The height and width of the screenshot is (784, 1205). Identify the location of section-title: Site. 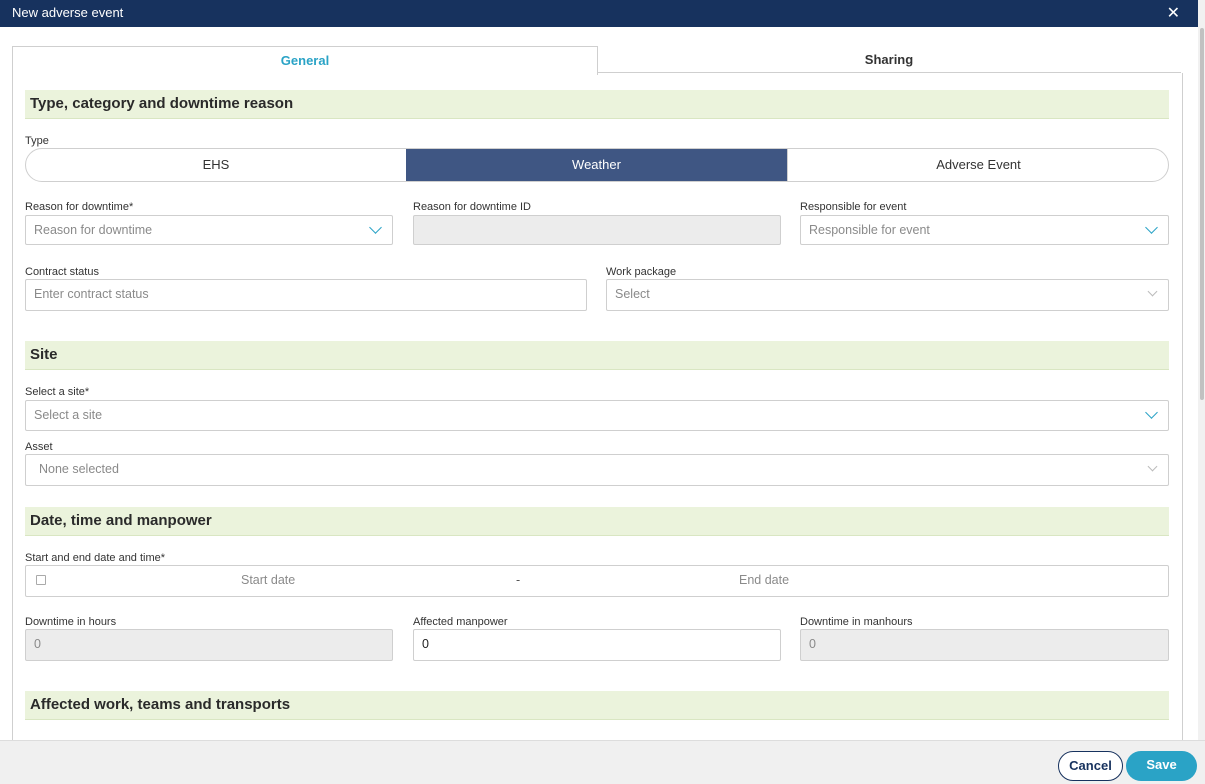
(44, 354).